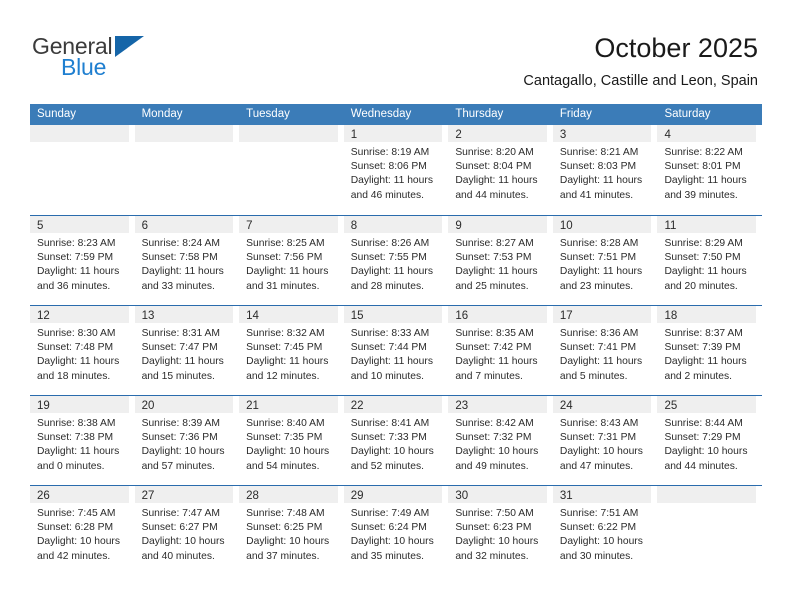 The height and width of the screenshot is (612, 792). What do you see at coordinates (388, 438) in the screenshot?
I see `day-detail-line: Sunset: 7:33 PM` at bounding box center [388, 438].